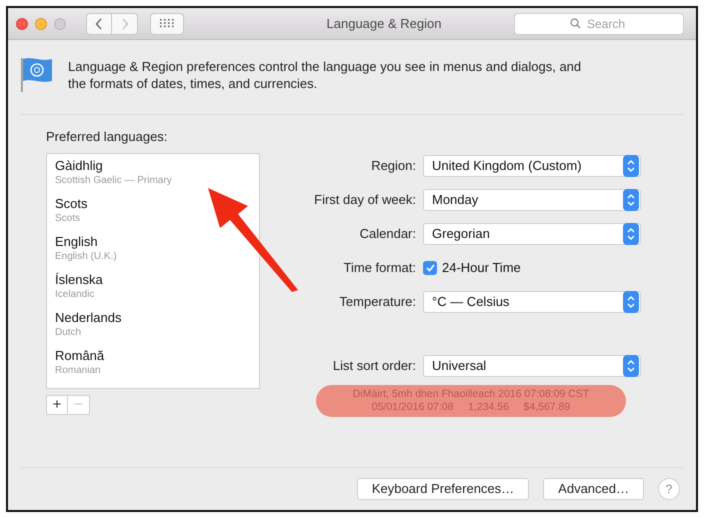  What do you see at coordinates (575, 23) in the screenshot?
I see `search-icon` at bounding box center [575, 23].